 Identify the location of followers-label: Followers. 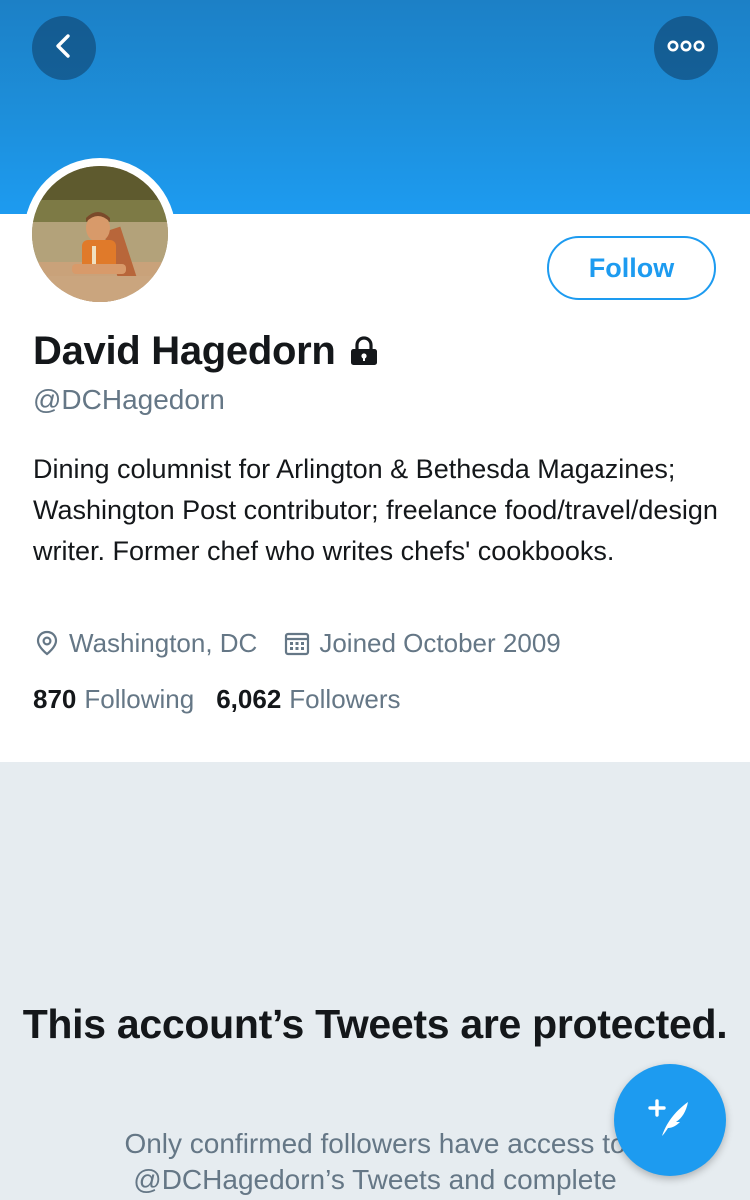
(345, 698).